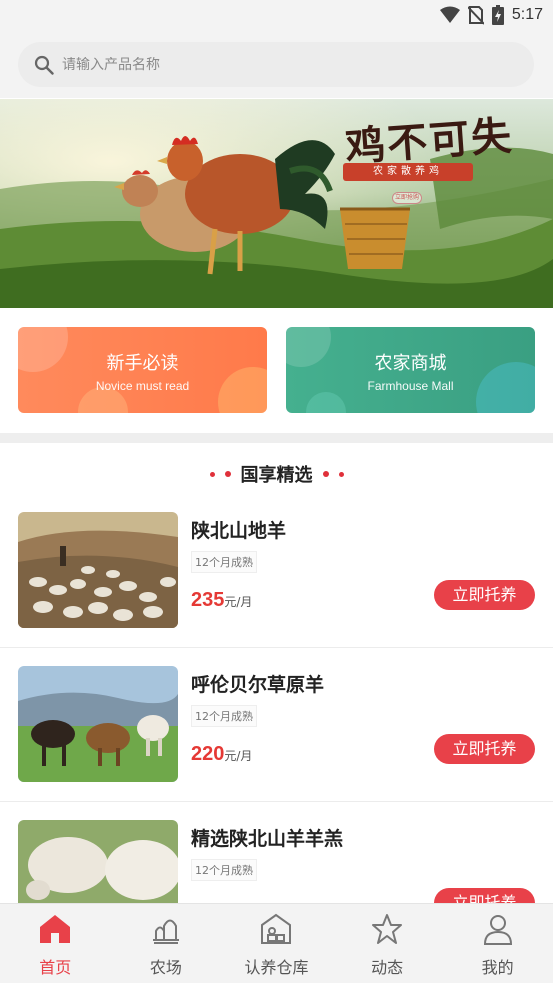 The height and width of the screenshot is (983, 553). I want to click on novice-guide-card: 新手必读 Novice must read, so click(142, 370).